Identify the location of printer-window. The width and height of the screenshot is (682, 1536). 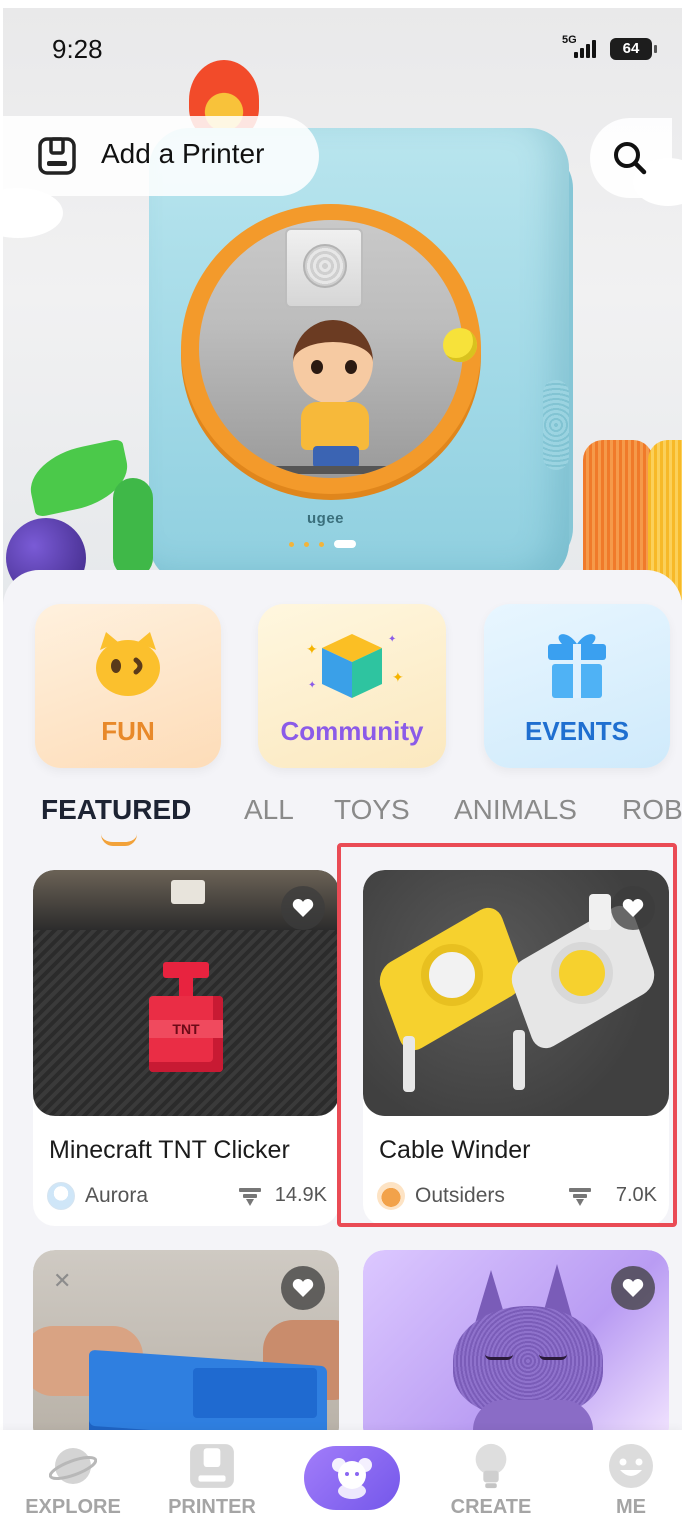
(331, 349).